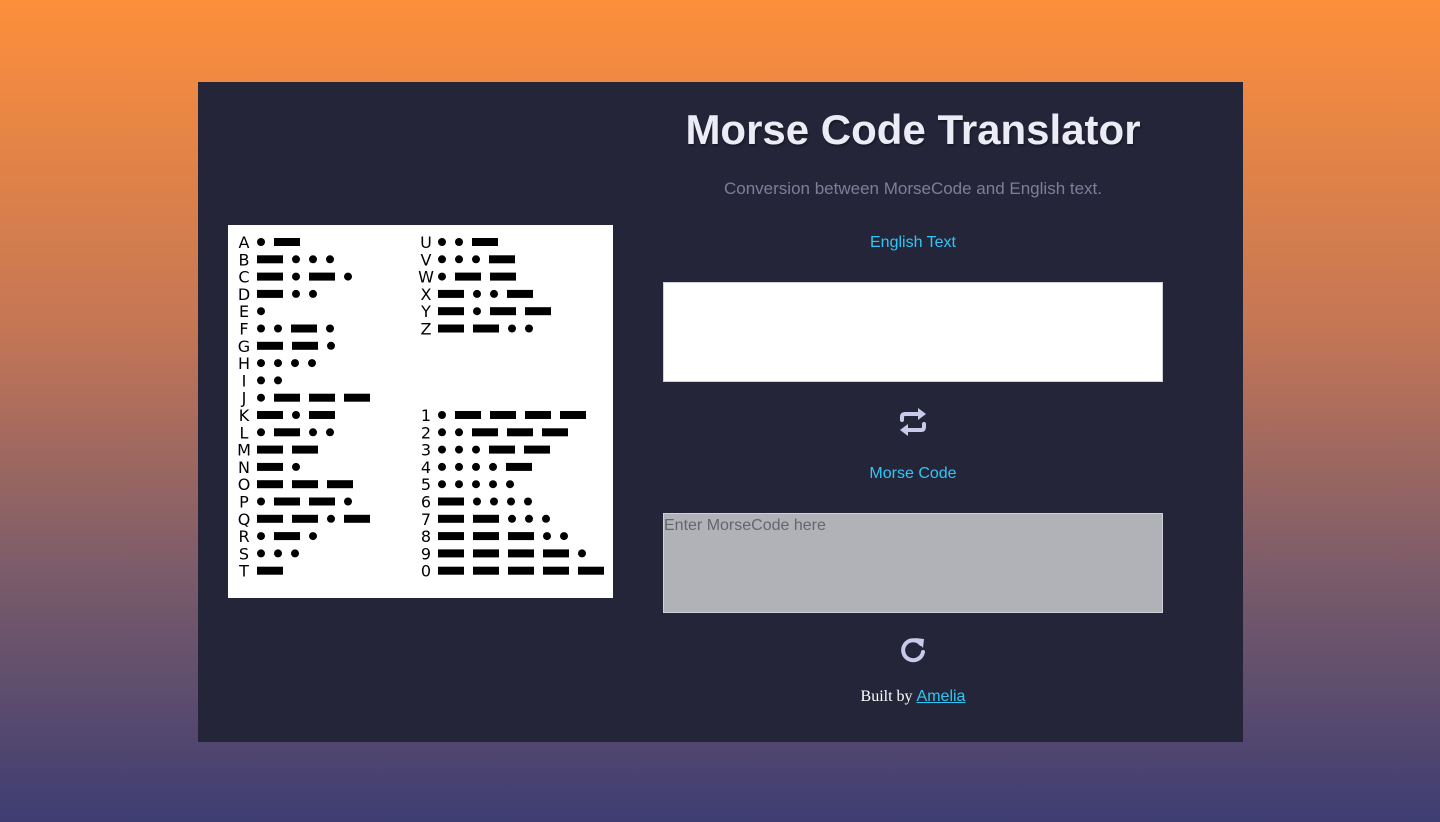 The width and height of the screenshot is (1440, 822). What do you see at coordinates (426, 467) in the screenshot?
I see `morse-chart-char: 4` at bounding box center [426, 467].